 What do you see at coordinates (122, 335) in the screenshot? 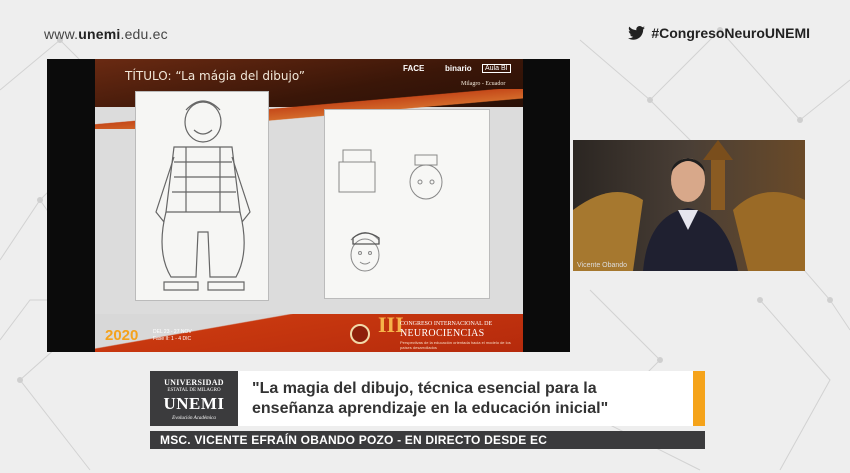
I see `slide-year: 2020` at bounding box center [122, 335].